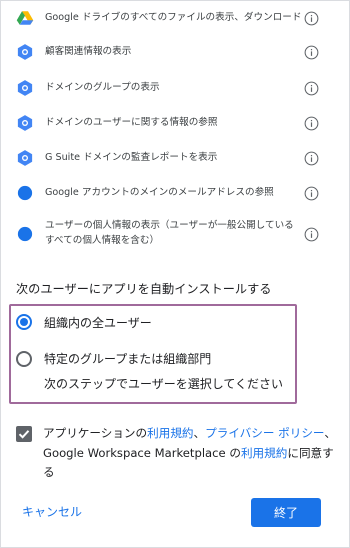  Describe the element at coordinates (52, 511) in the screenshot. I see `cancel-button: キャンセル` at that location.